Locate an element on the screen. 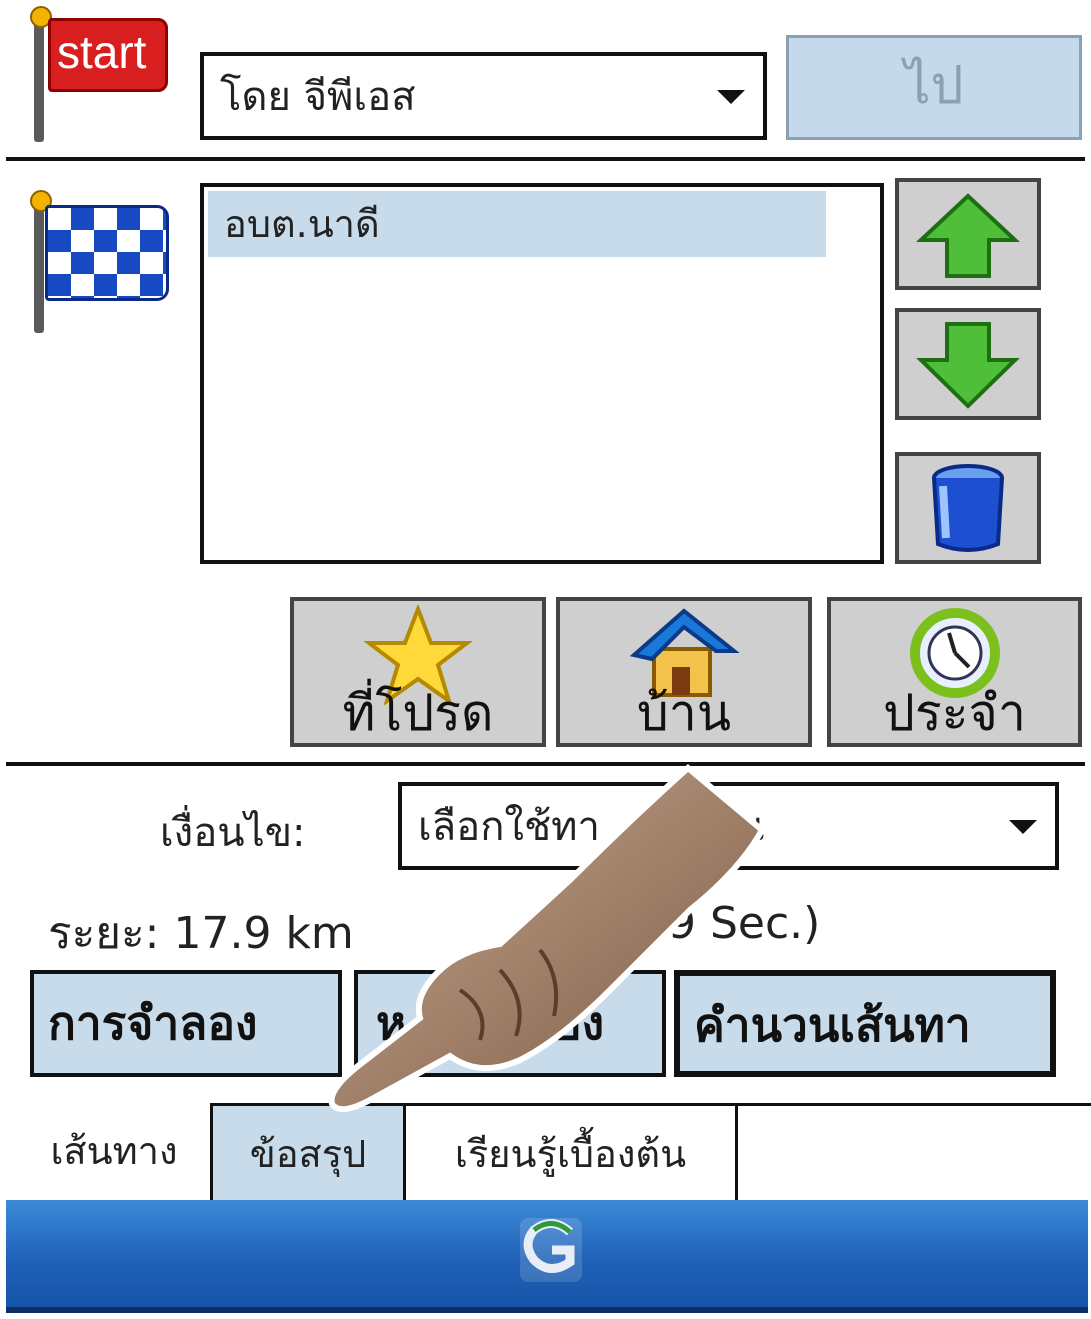  green-up-arrow-icon is located at coordinates (968, 235).